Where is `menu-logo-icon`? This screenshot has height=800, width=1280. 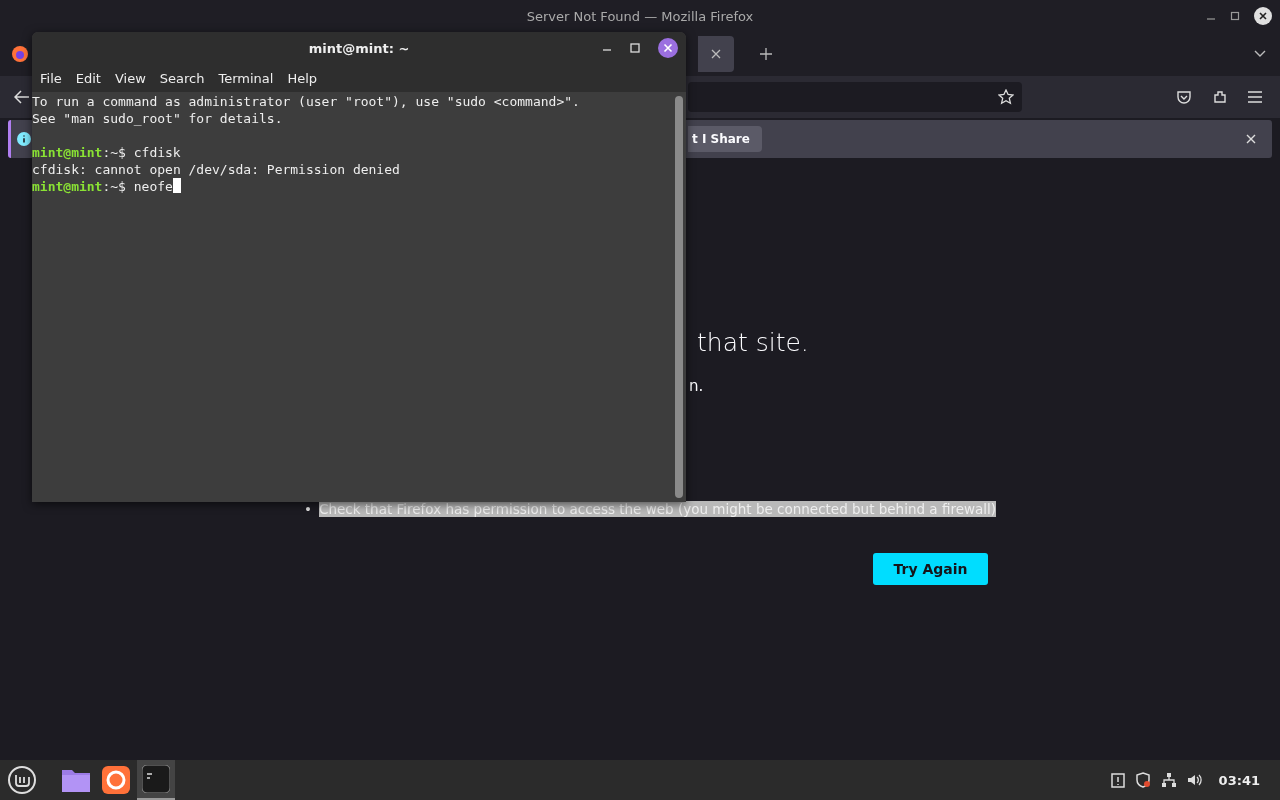
menu-logo-icon is located at coordinates (22, 780).